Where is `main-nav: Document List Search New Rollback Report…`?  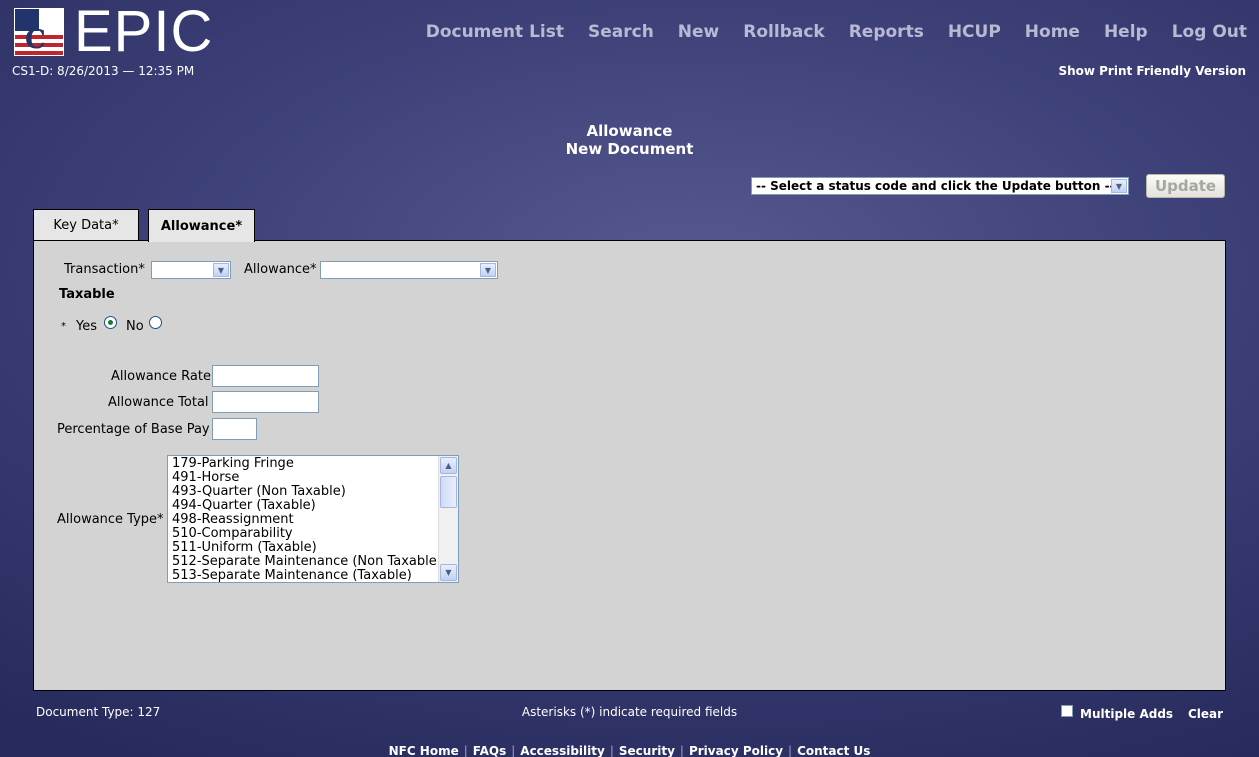 main-nav: Document List Search New Rollback Report… is located at coordinates (836, 32).